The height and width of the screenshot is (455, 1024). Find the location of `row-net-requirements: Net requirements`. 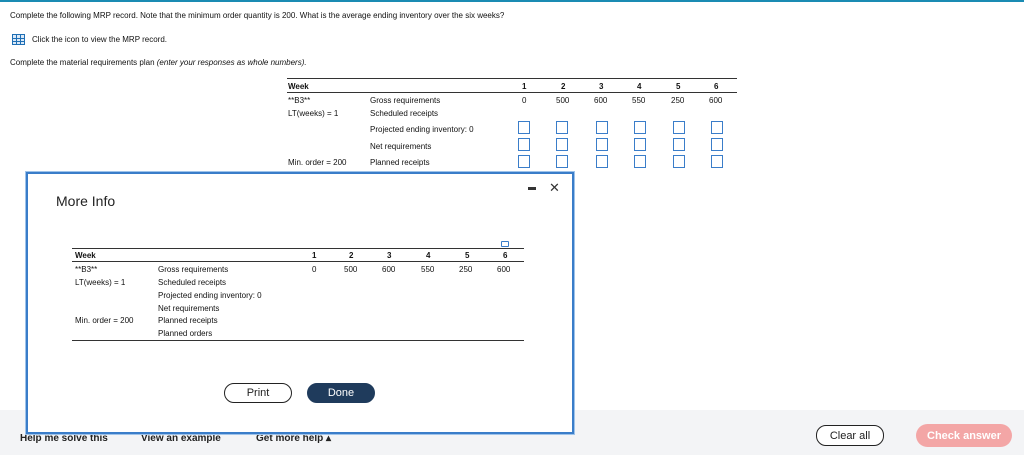

row-net-requirements: Net requirements is located at coordinates (401, 146).